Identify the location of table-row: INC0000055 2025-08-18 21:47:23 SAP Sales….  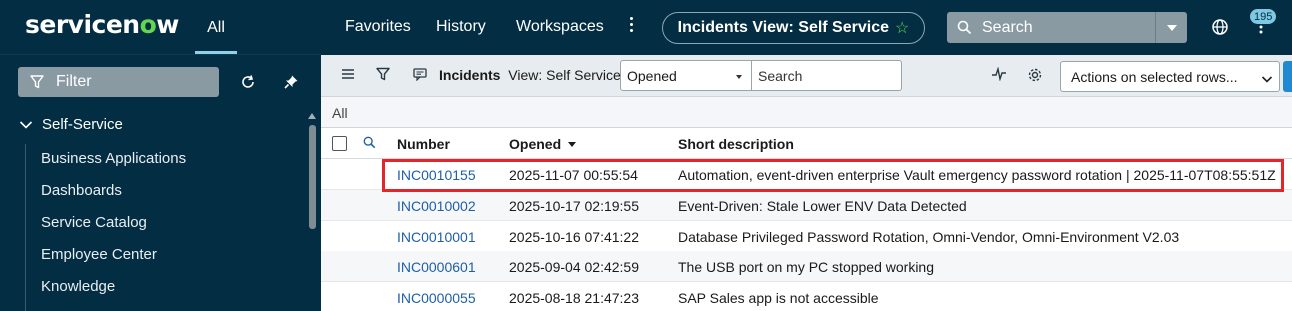
(806, 296).